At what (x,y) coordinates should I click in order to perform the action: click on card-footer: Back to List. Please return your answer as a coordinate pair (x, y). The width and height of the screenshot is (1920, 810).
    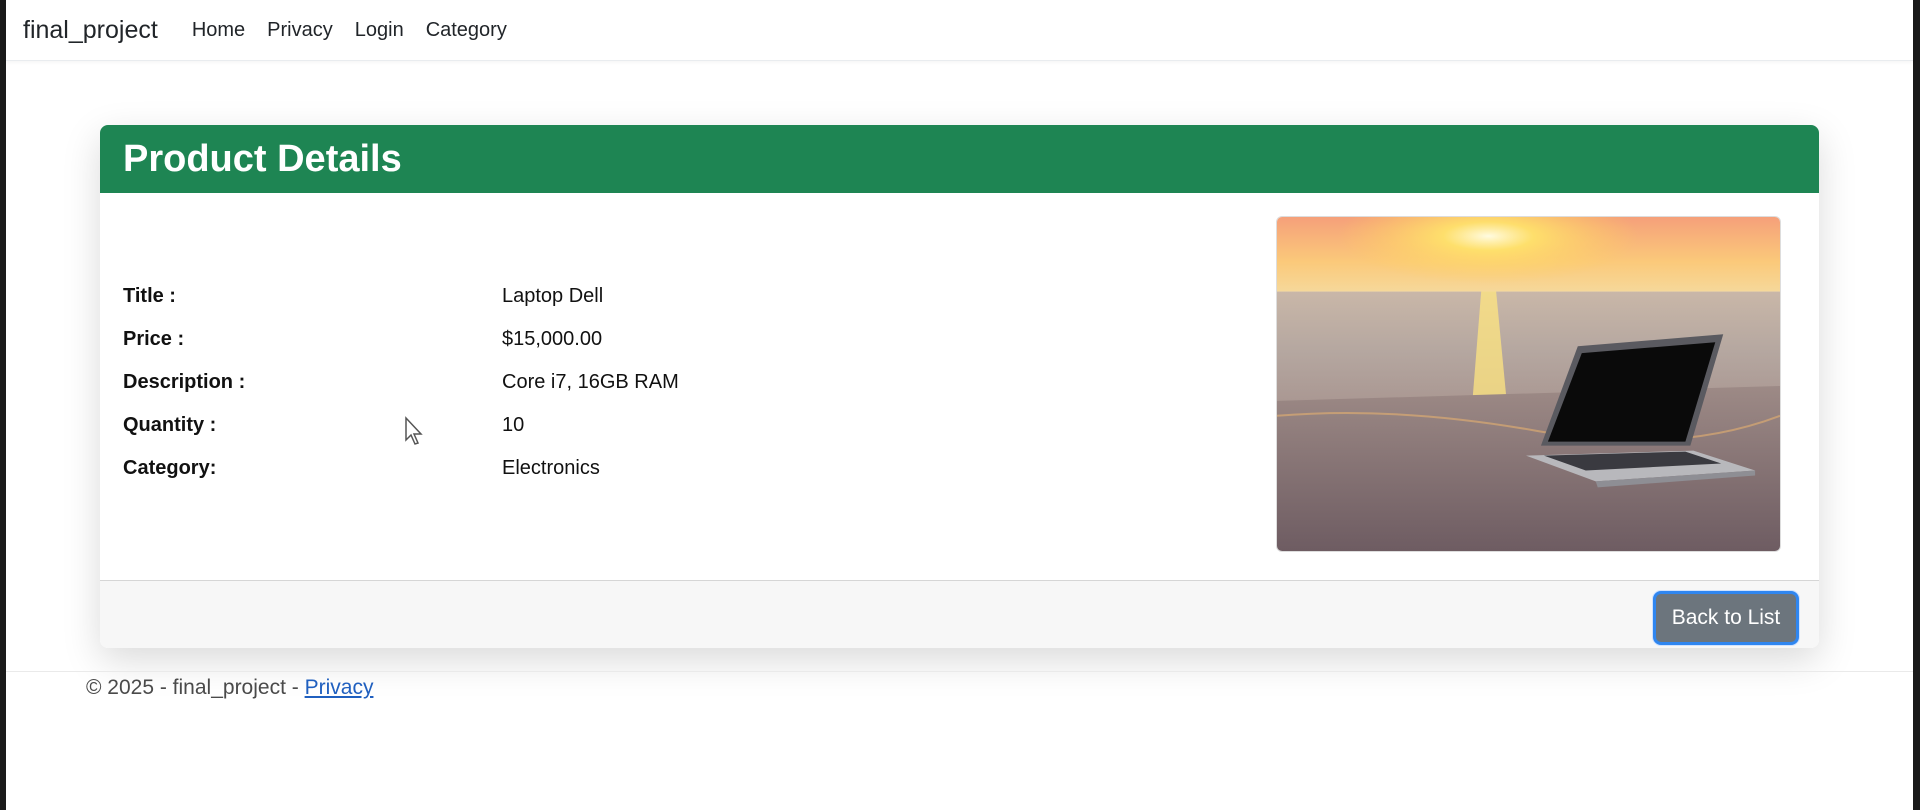
    Looking at the image, I should click on (959, 614).